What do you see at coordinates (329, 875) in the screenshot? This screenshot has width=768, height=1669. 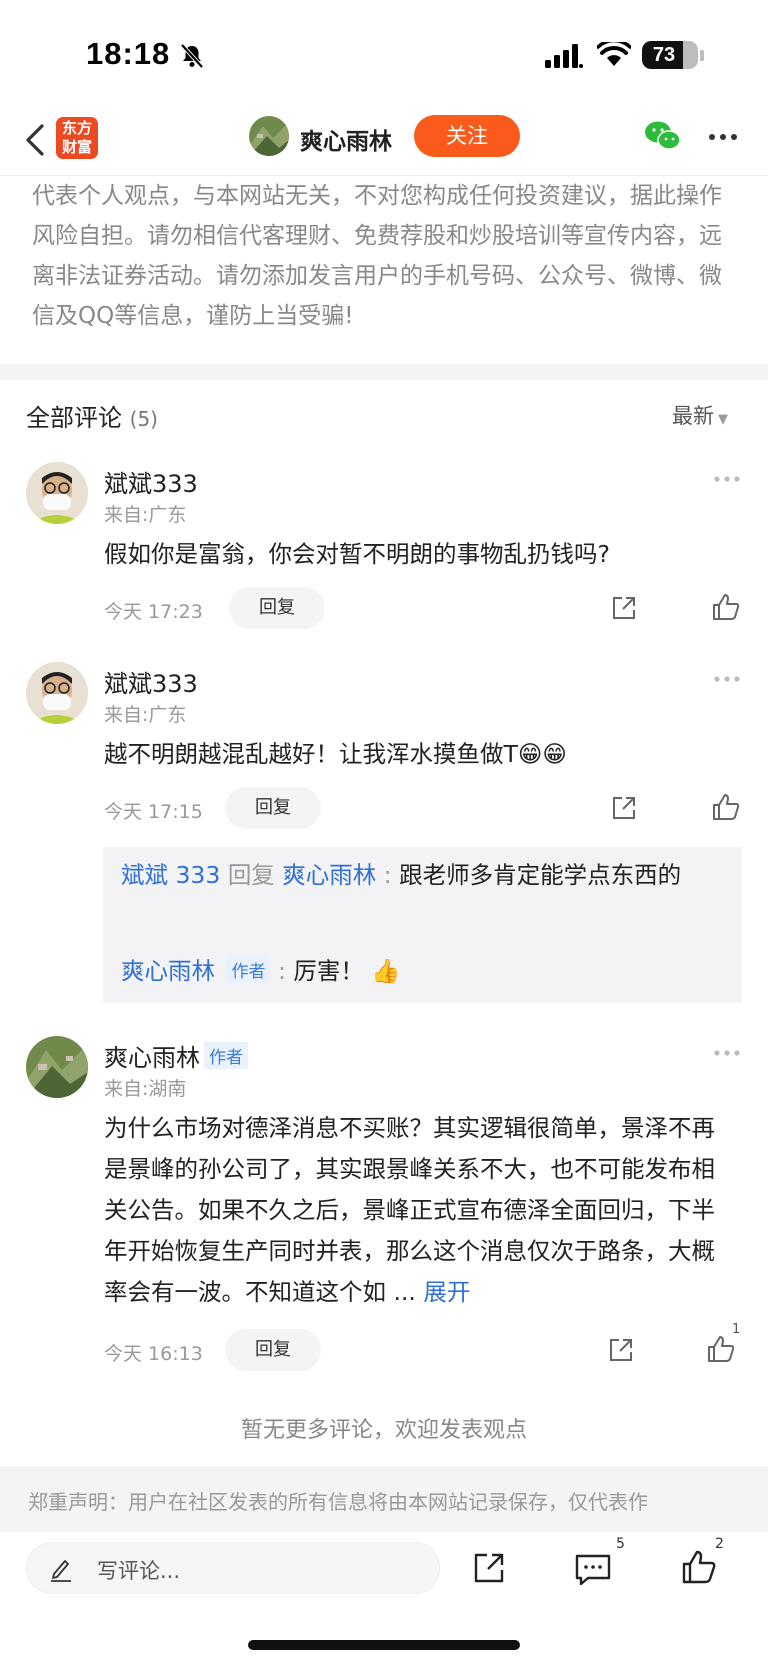 I see `sub-reply-to: 爽心雨林` at bounding box center [329, 875].